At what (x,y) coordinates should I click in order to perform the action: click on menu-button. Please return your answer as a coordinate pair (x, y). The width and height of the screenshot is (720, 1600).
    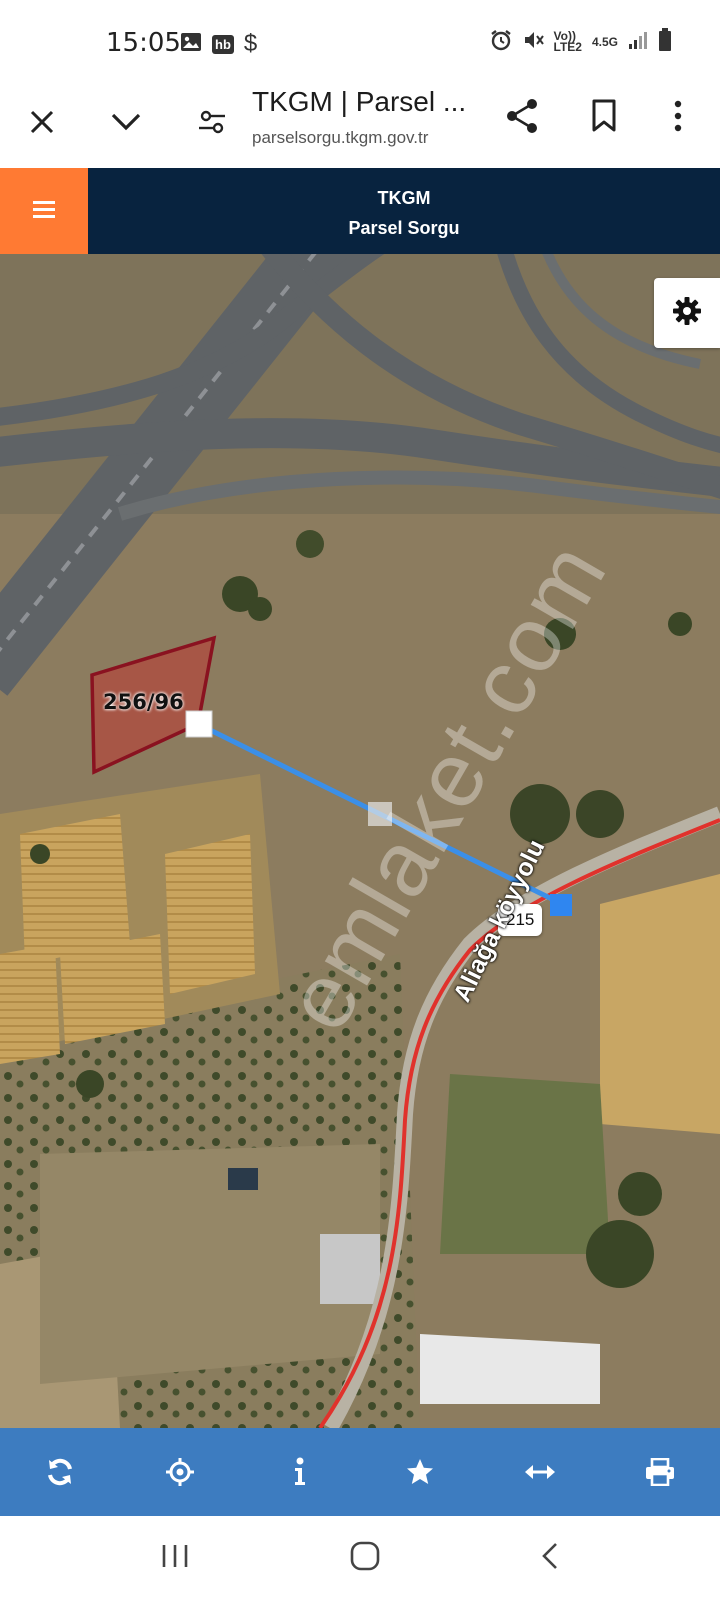
    Looking at the image, I should click on (44, 211).